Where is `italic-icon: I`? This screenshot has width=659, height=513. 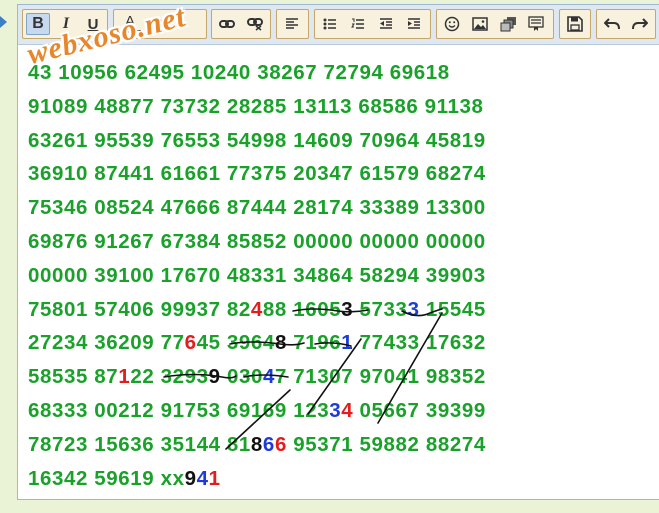
italic-icon: I is located at coordinates (66, 23).